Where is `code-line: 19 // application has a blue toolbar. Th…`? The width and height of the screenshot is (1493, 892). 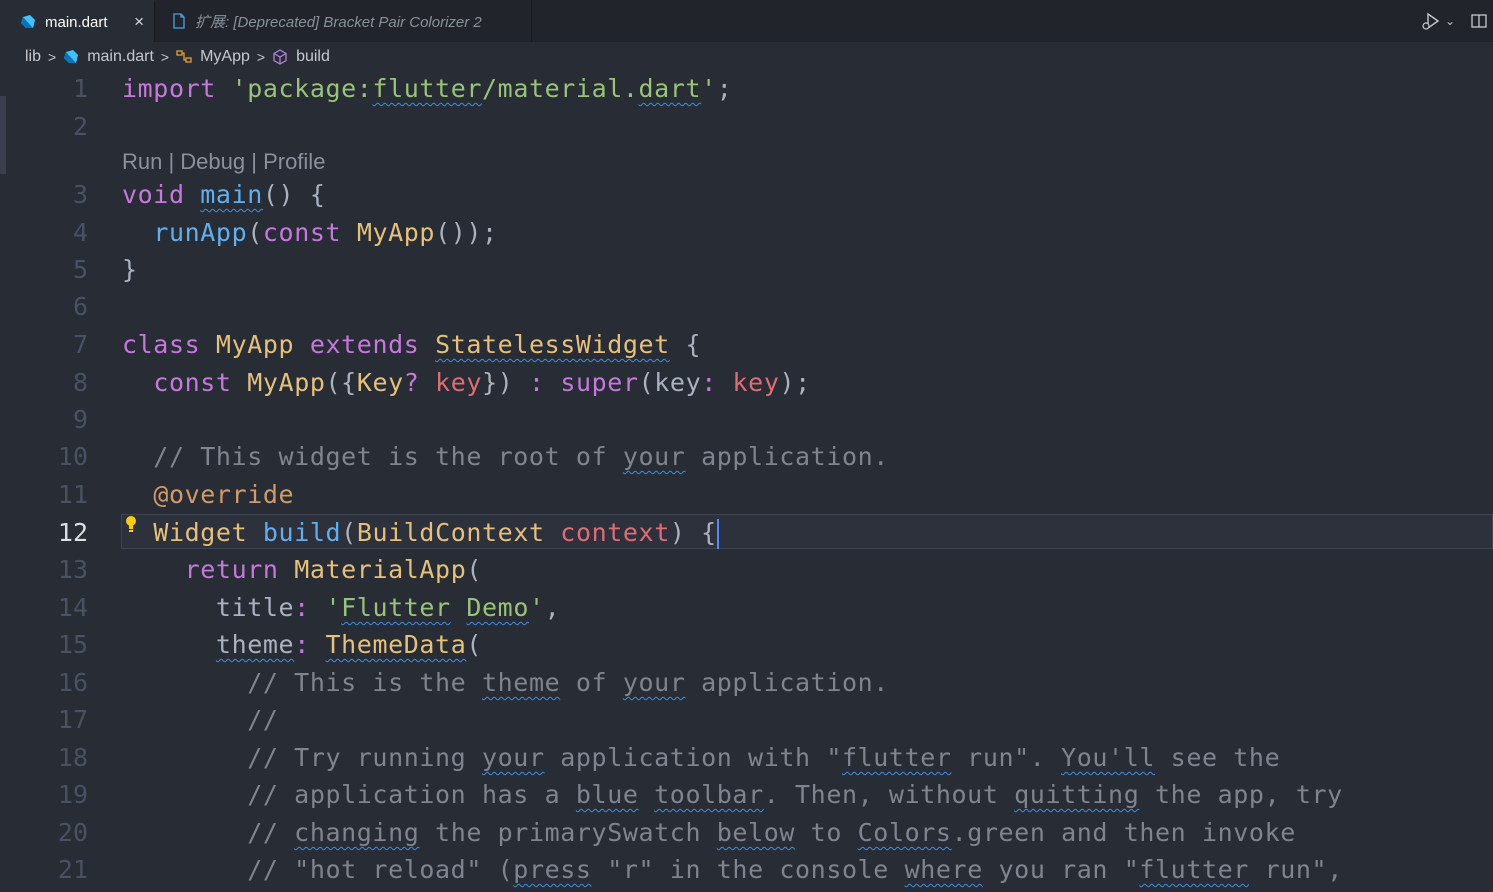 code-line: 19 // application has a blue toolbar. Th… is located at coordinates (746, 794).